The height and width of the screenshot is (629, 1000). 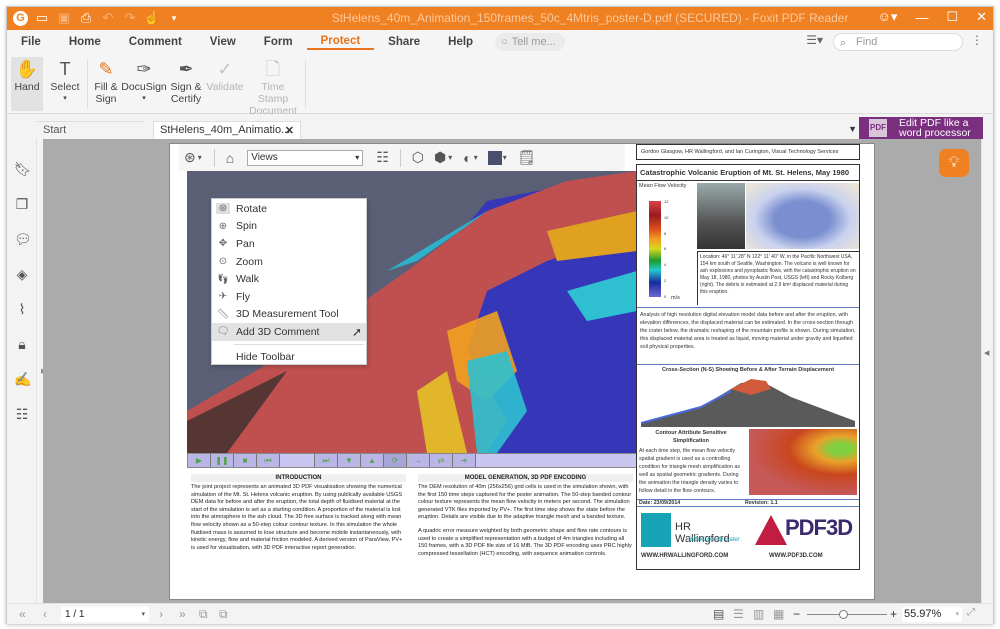 I want to click on docusign-button: ✑ DocuSign ▾, so click(x=144, y=81).